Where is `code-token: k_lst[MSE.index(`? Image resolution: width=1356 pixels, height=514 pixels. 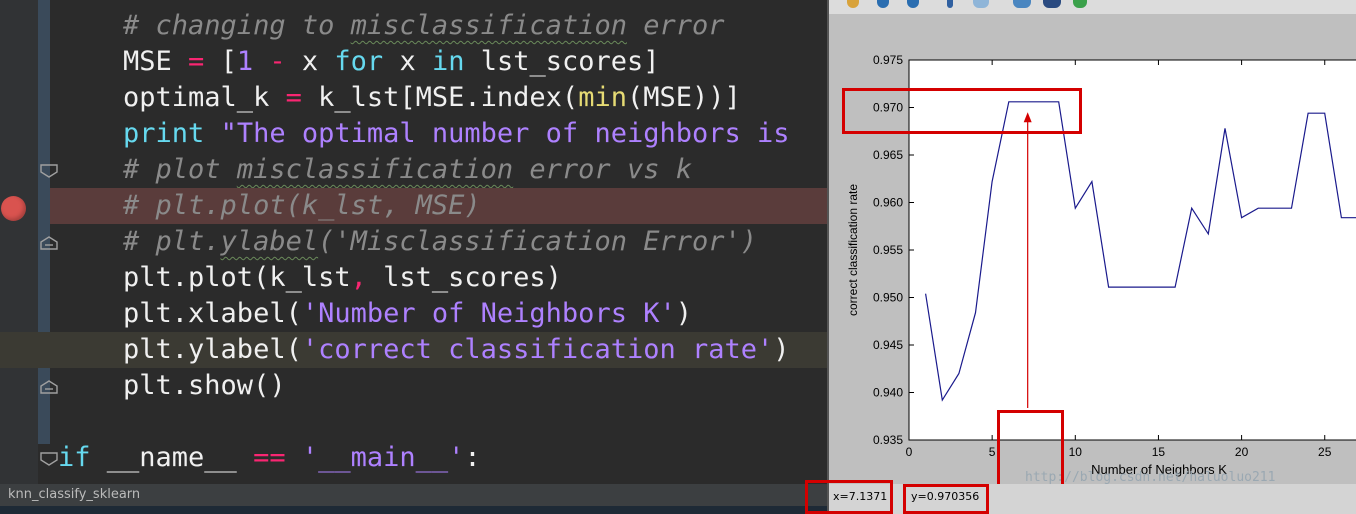 code-token: k_lst[MSE.index( is located at coordinates (440, 97).